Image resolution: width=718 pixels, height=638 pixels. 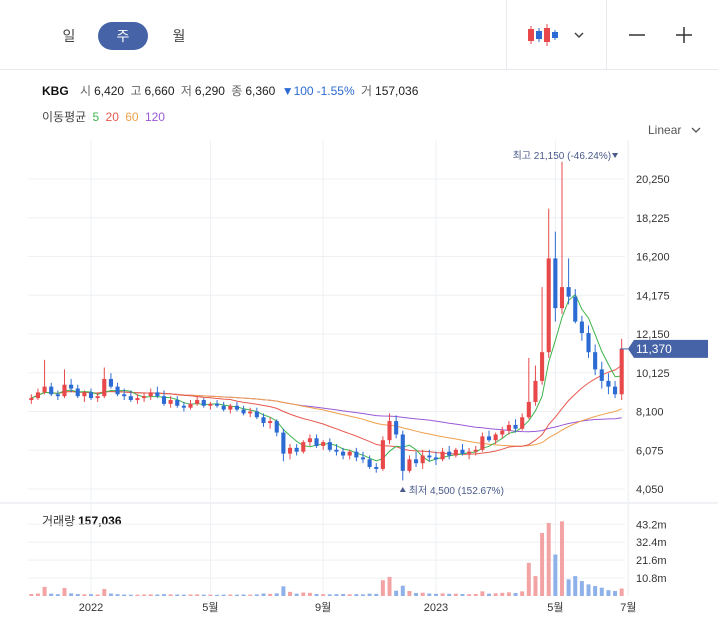 What do you see at coordinates (653, 258) in the screenshot?
I see `y-tick-label: 16,200` at bounding box center [653, 258].